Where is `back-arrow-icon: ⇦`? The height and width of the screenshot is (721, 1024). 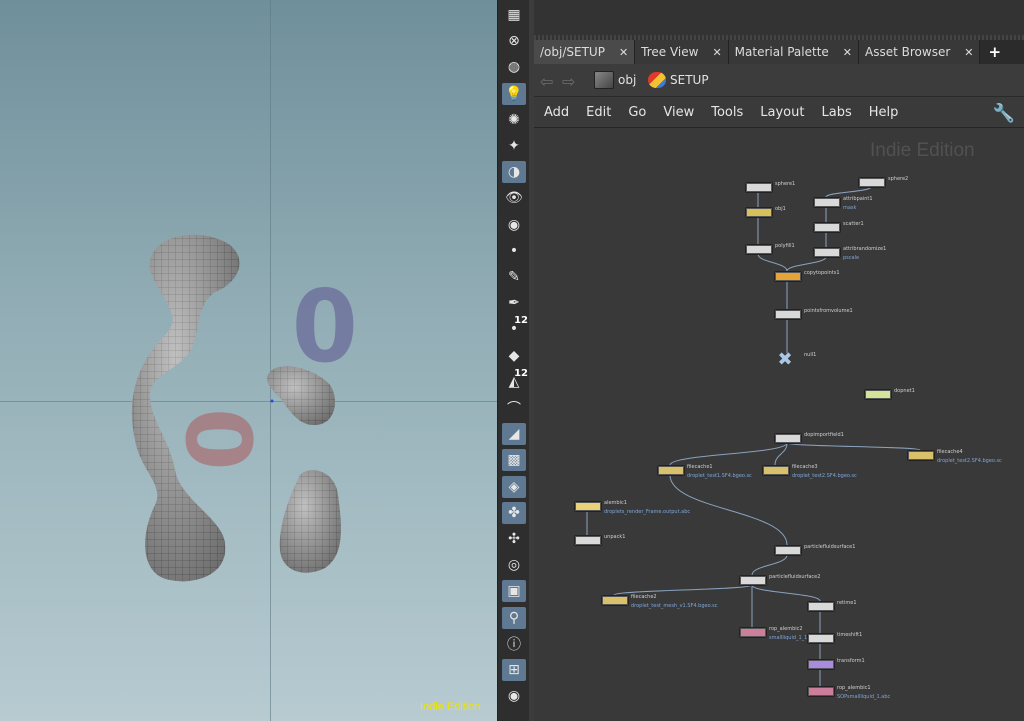 back-arrow-icon: ⇦ is located at coordinates (546, 81).